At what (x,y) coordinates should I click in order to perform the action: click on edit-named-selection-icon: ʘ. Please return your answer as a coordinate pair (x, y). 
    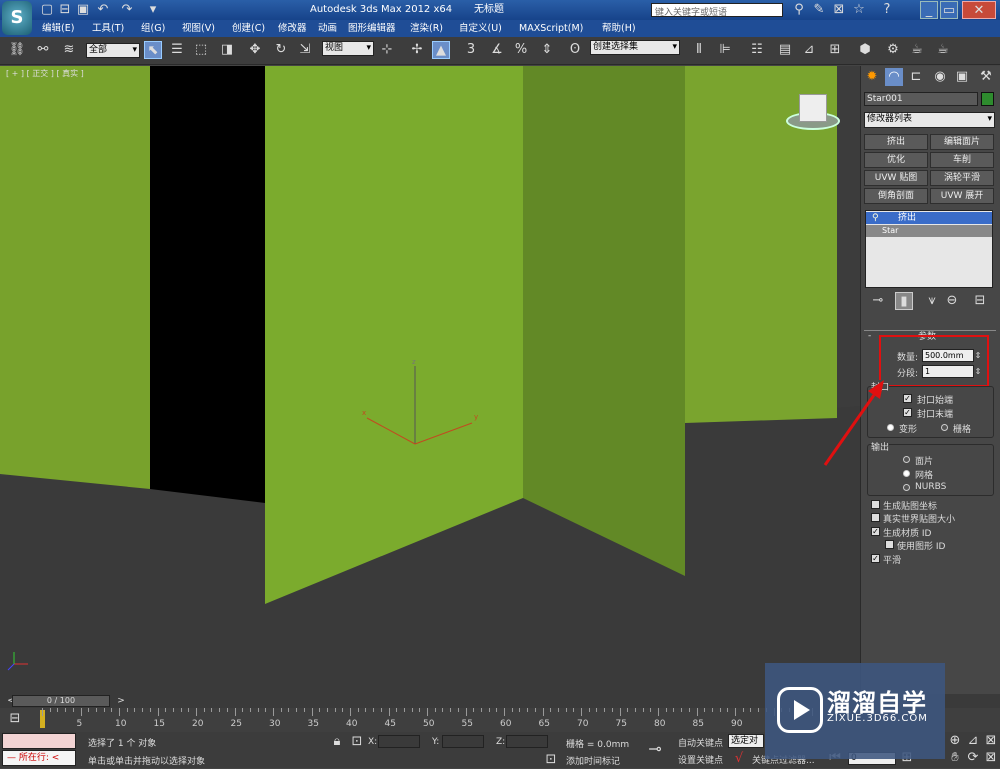
    Looking at the image, I should click on (575, 50).